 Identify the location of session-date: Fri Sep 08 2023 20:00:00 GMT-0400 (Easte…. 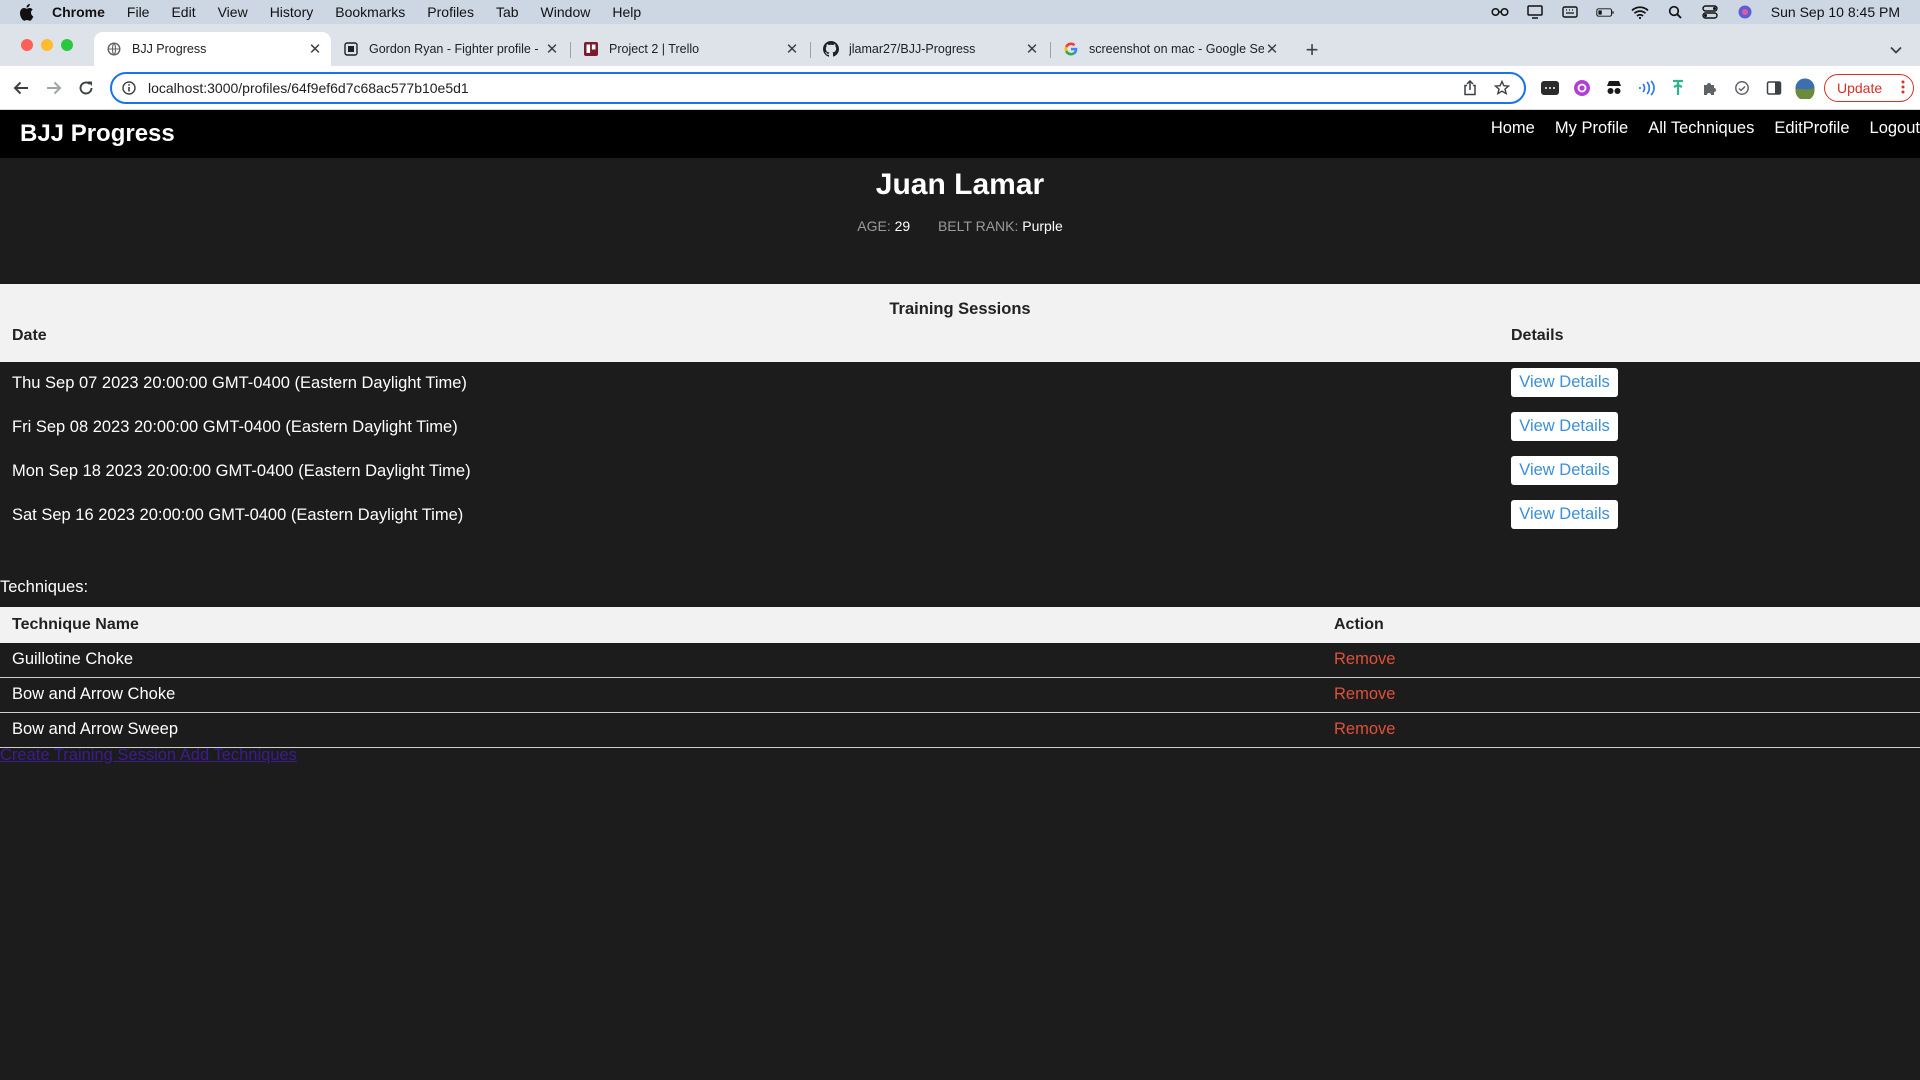
(235, 427).